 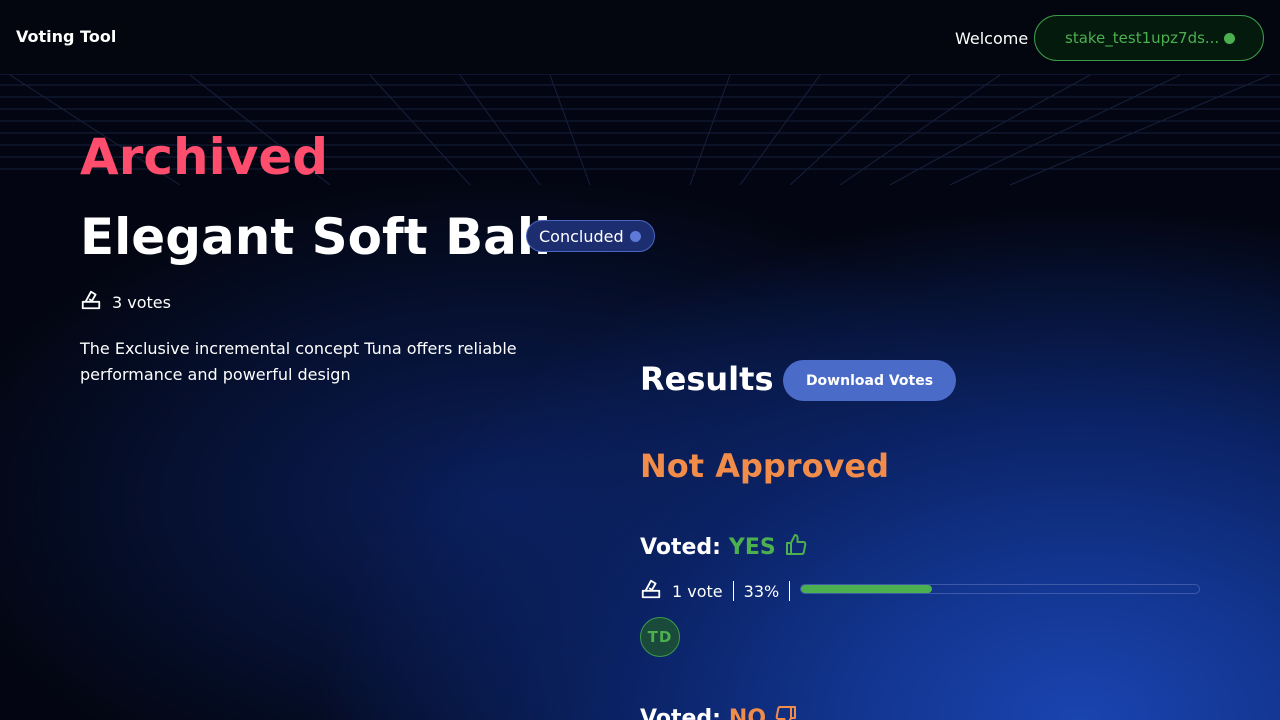 I want to click on wallet-status-dot, so click(x=1229, y=38).